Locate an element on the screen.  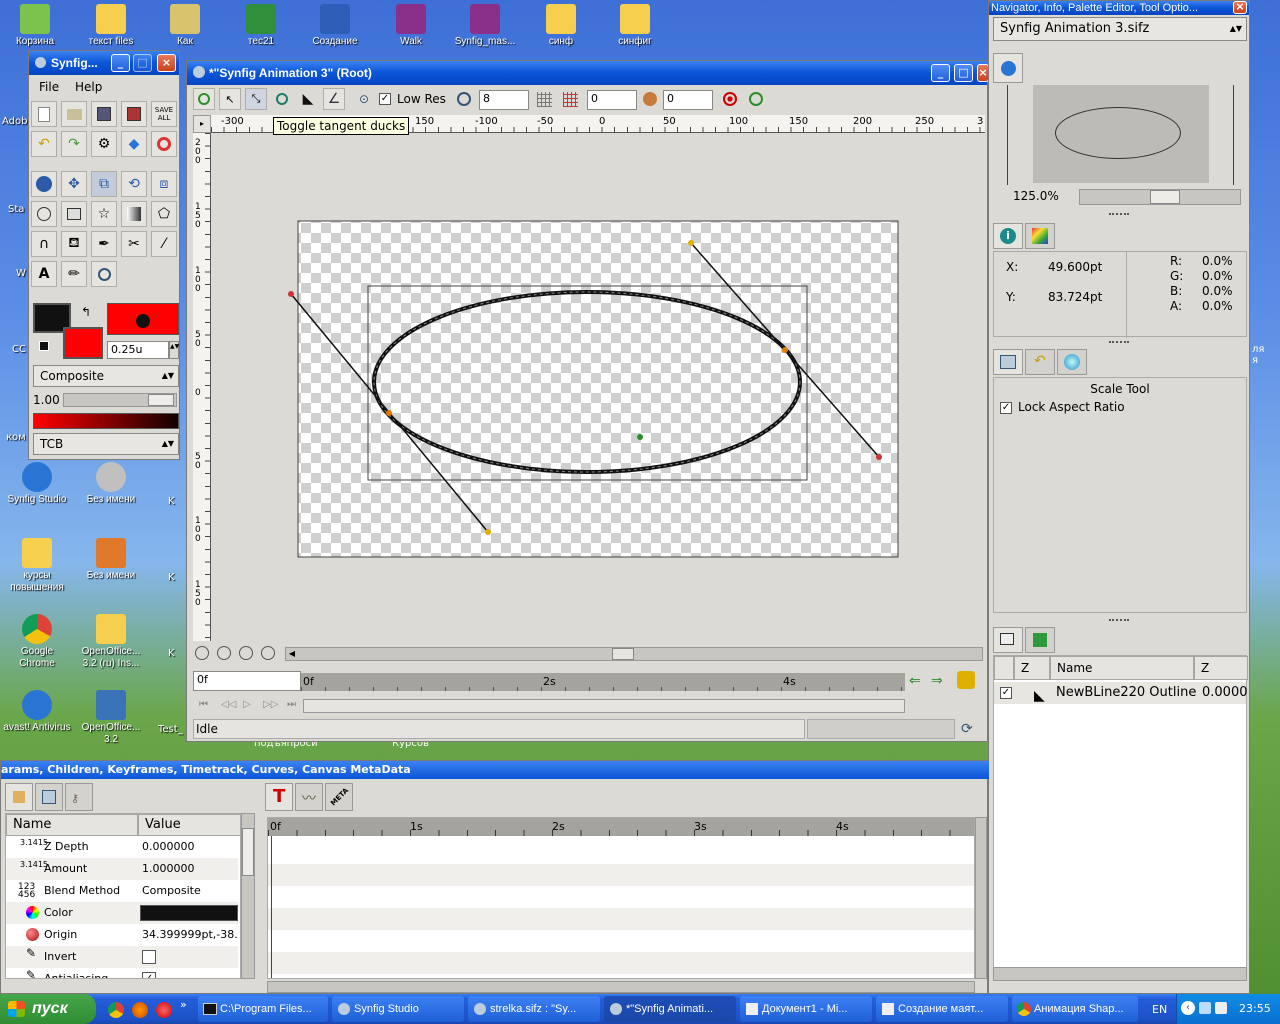
brush-size-spin-icon: ▲▼ is located at coordinates (174, 350).